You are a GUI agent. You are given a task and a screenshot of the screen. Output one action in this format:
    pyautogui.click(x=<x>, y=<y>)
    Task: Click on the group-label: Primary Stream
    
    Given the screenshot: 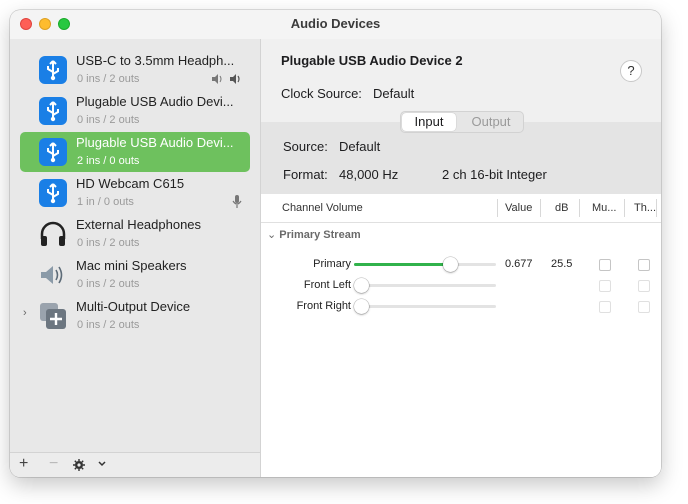 What is the action you would take?
    pyautogui.click(x=320, y=235)
    